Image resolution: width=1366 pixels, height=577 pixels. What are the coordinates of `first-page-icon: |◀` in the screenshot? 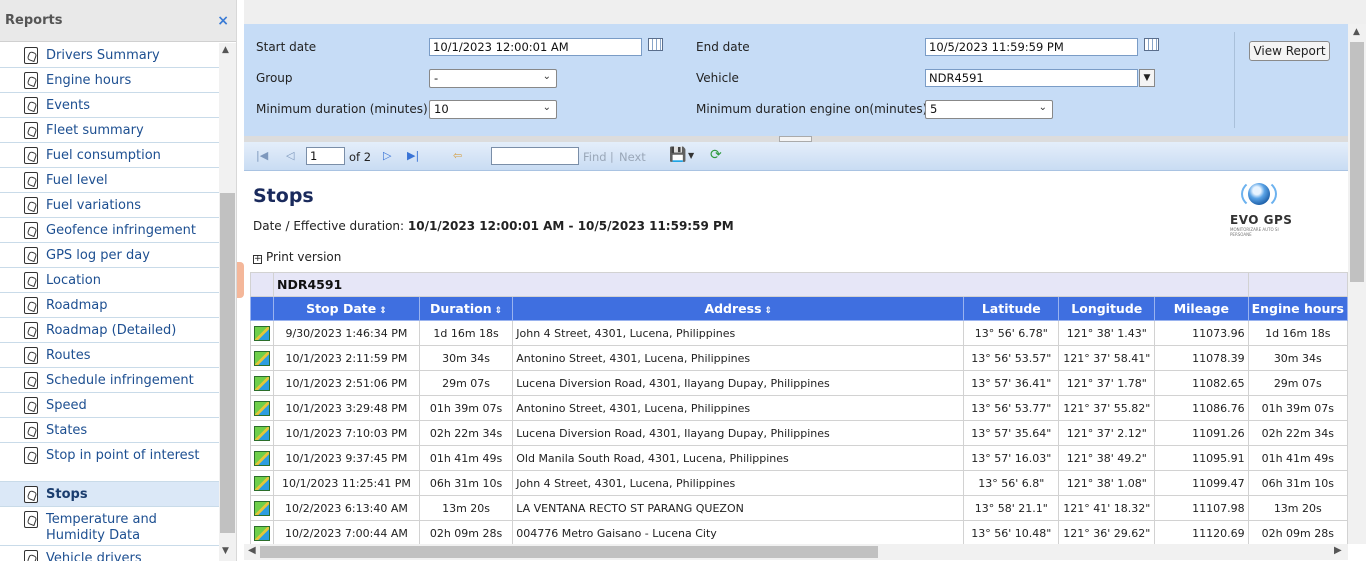 It's located at (262, 155).